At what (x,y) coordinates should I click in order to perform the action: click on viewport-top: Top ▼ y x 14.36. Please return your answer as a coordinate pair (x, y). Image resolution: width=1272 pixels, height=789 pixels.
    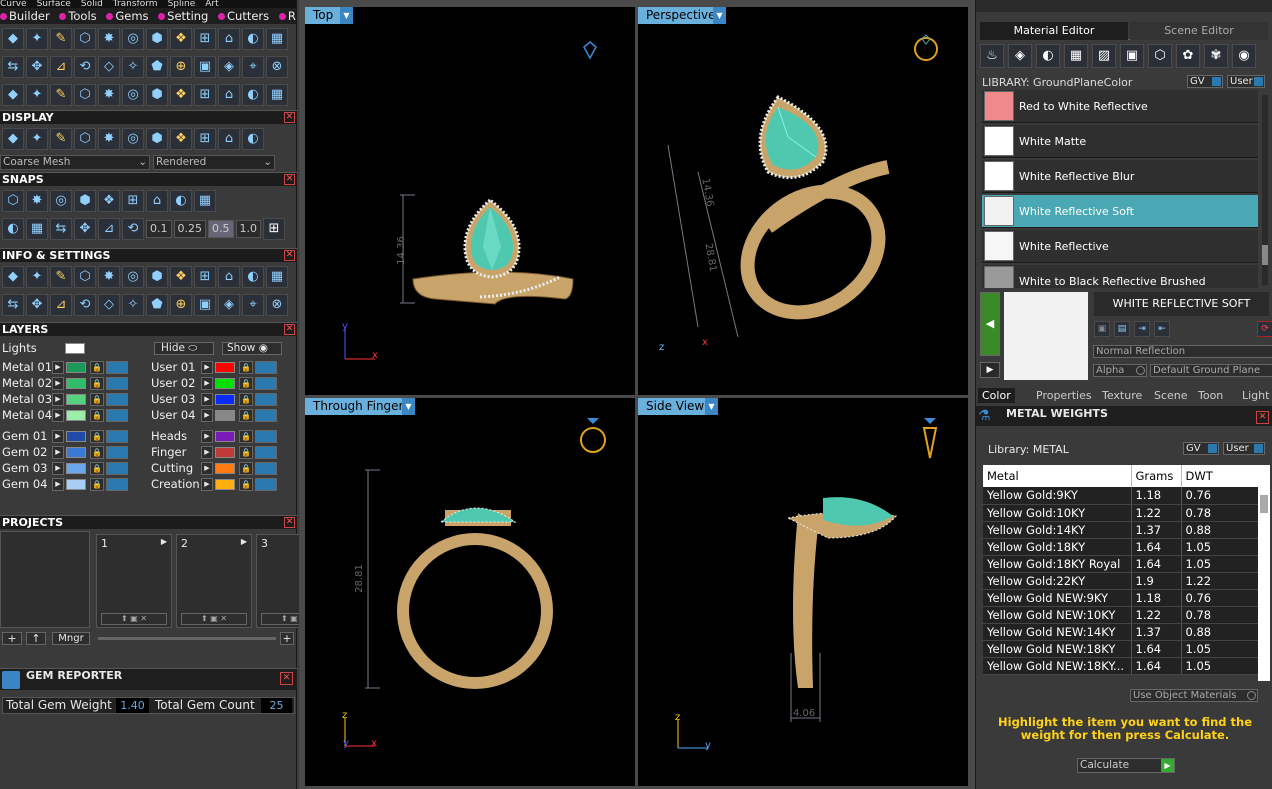
    Looking at the image, I should click on (470, 201).